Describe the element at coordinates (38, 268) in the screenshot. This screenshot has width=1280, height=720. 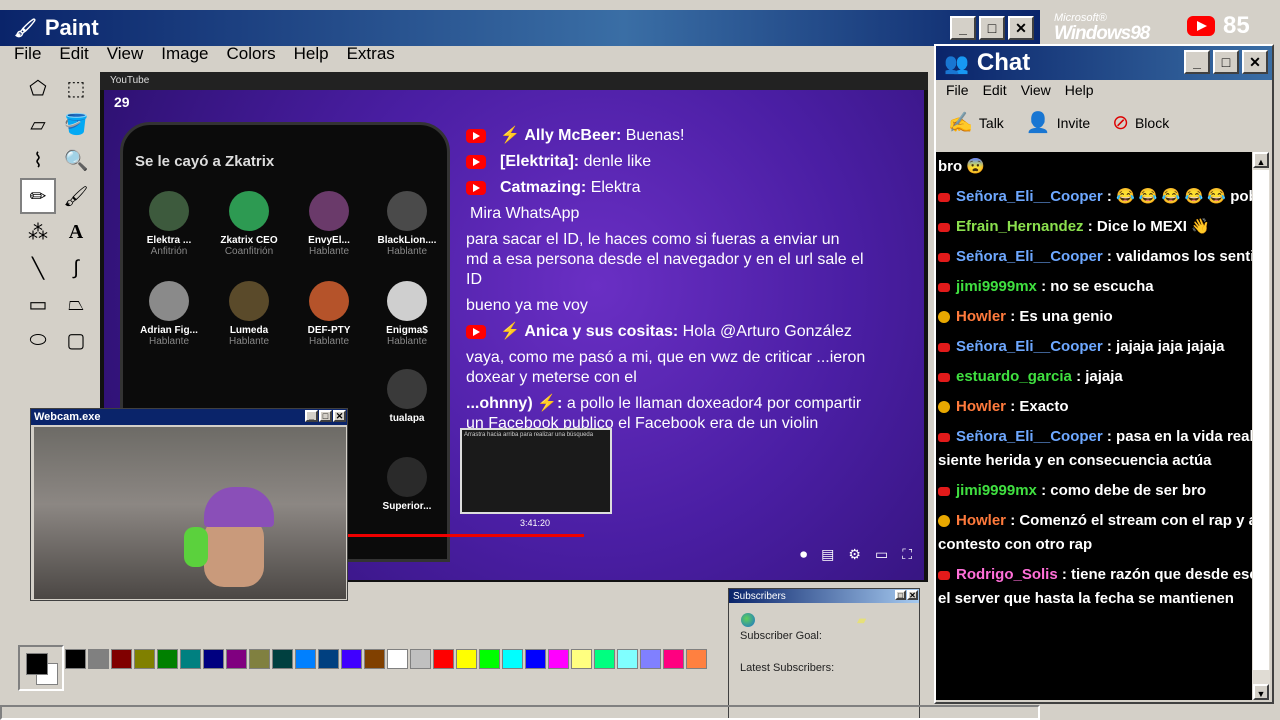
I see `line-tool-icon: ╲` at that location.